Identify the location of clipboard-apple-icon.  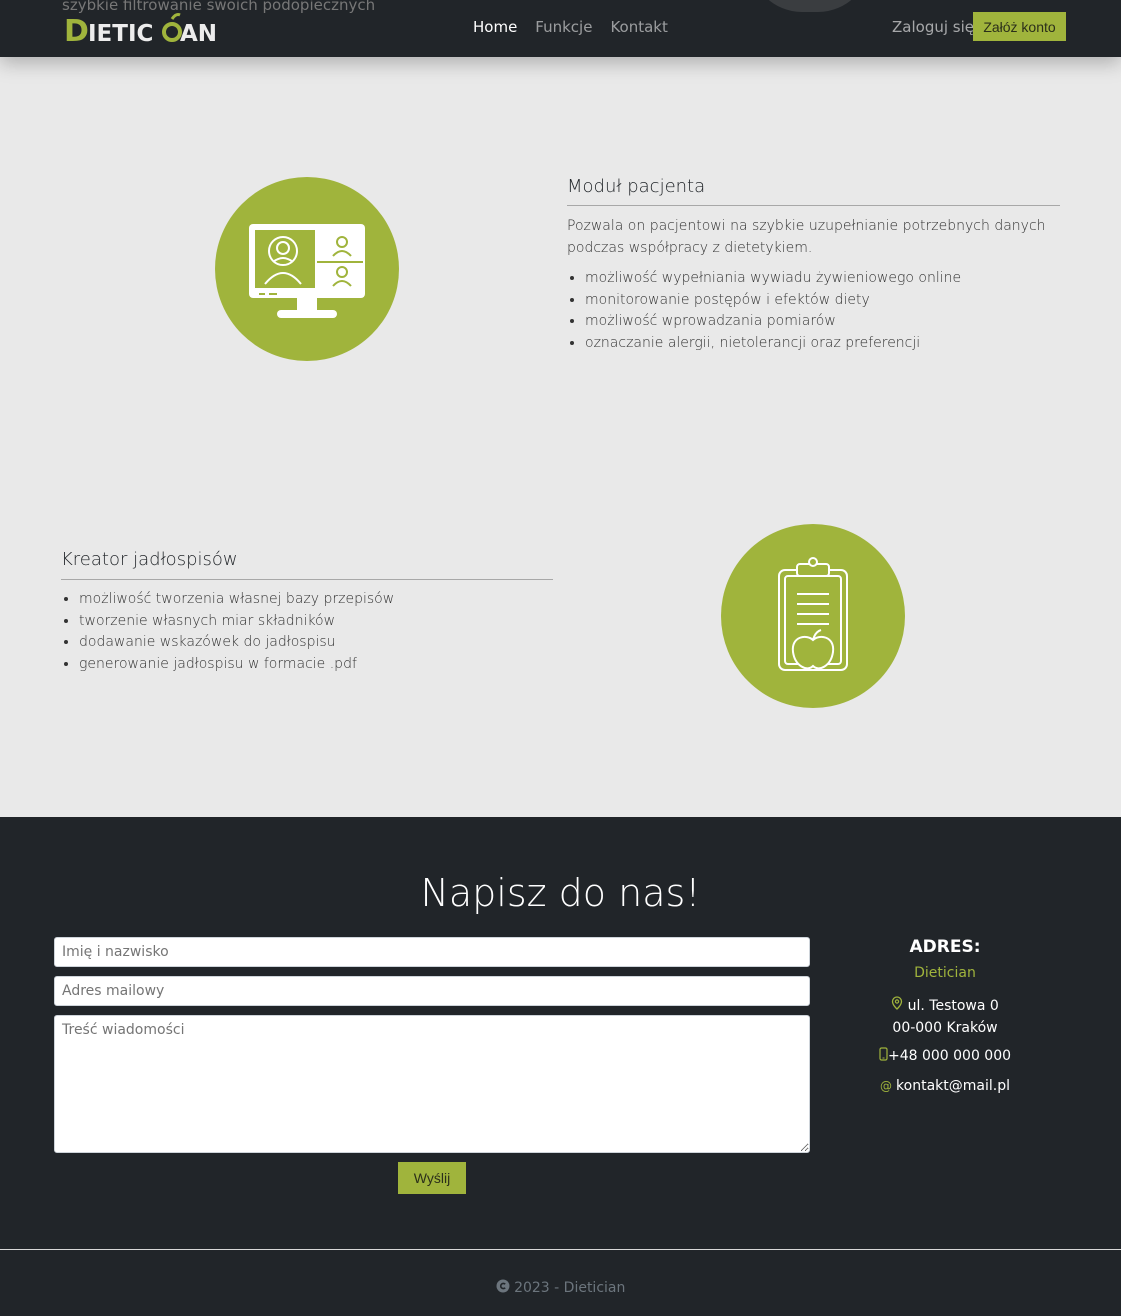
(813, 614).